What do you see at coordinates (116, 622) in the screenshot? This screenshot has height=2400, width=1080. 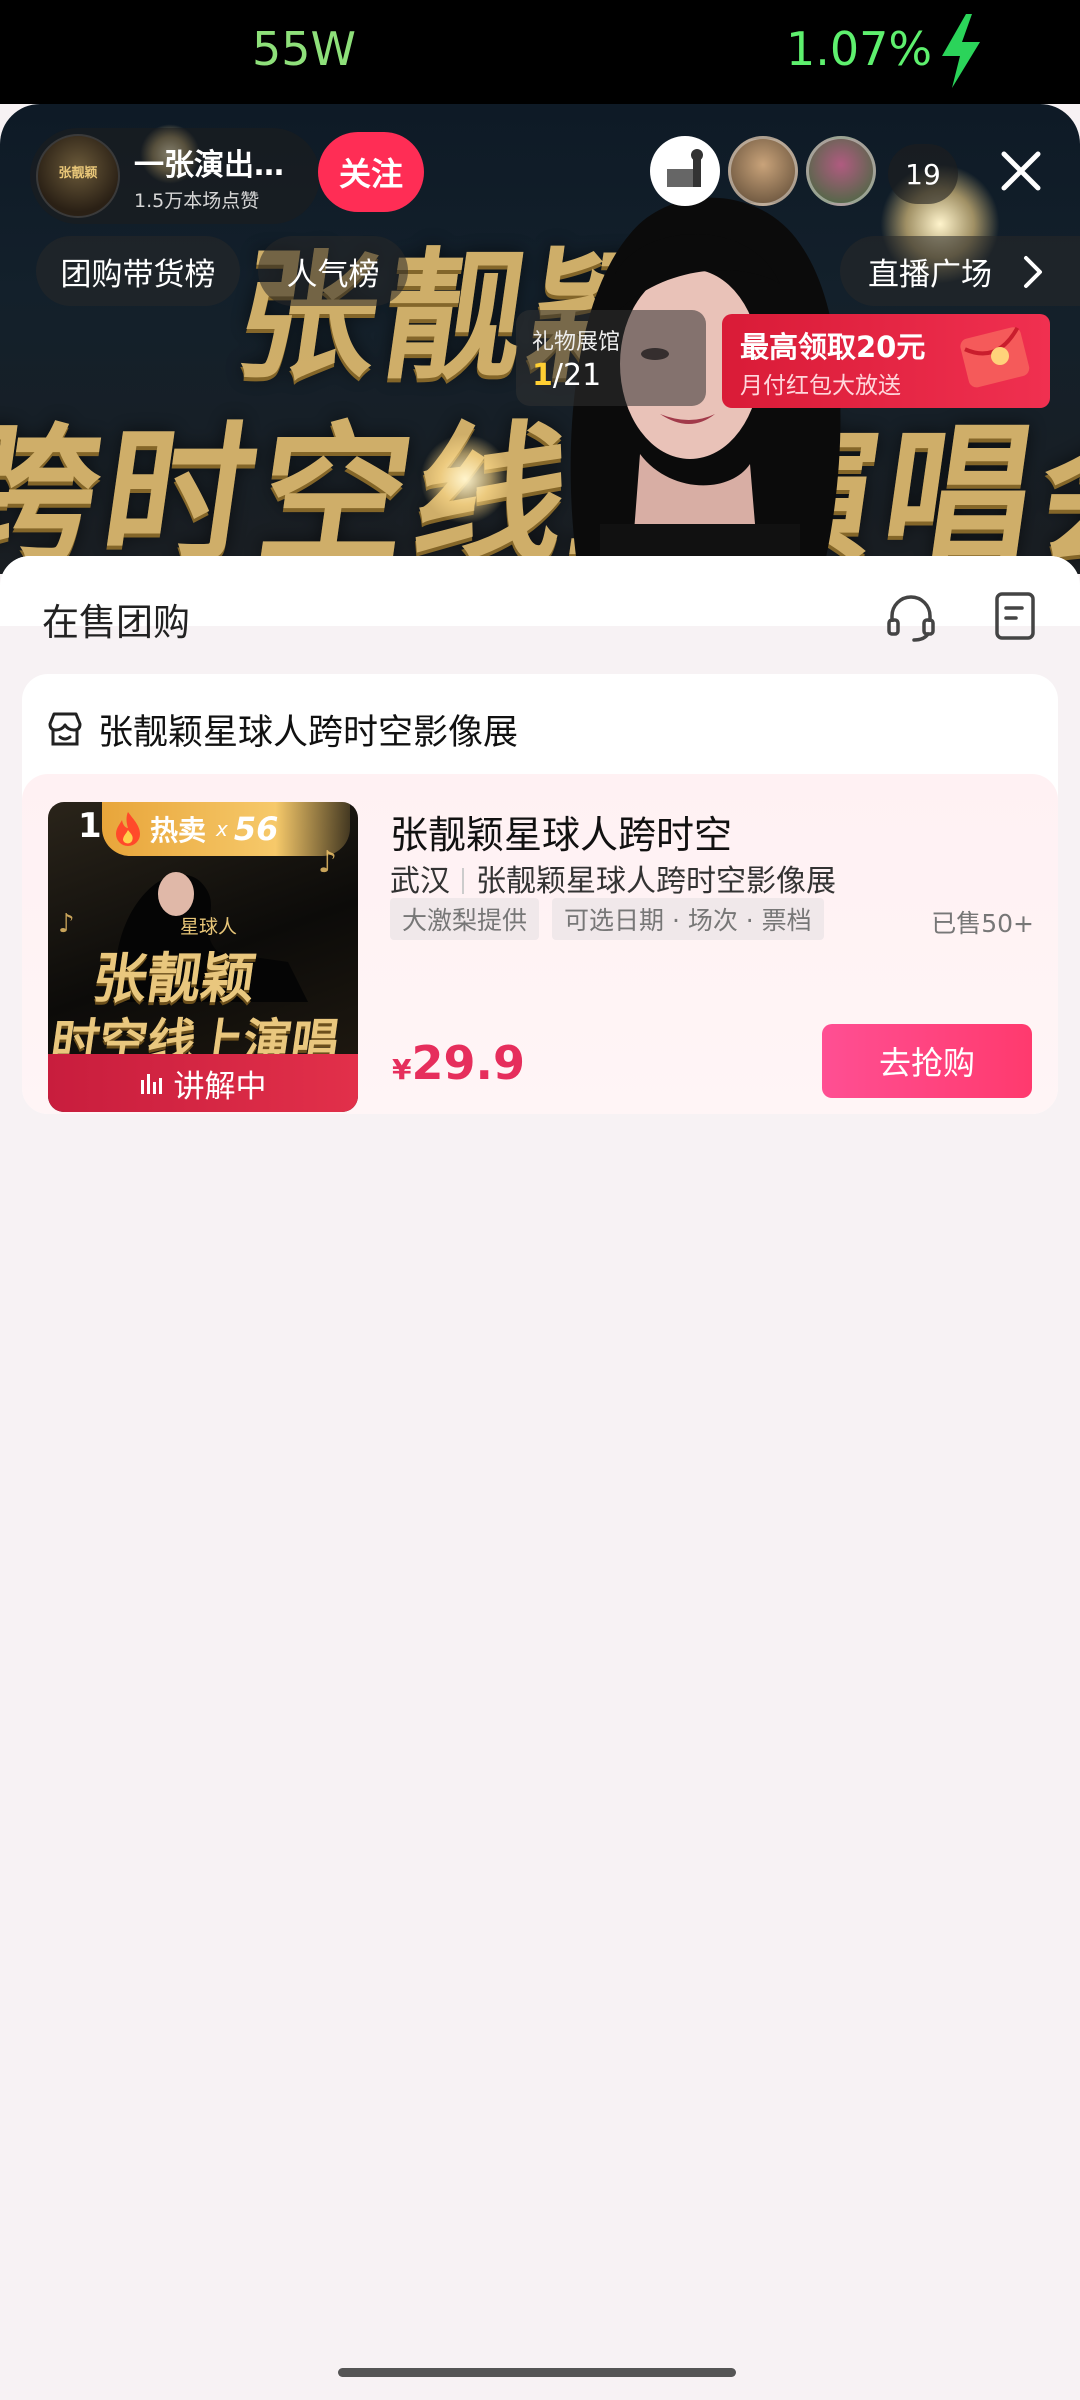 I see `sheet-title: 在售团购` at bounding box center [116, 622].